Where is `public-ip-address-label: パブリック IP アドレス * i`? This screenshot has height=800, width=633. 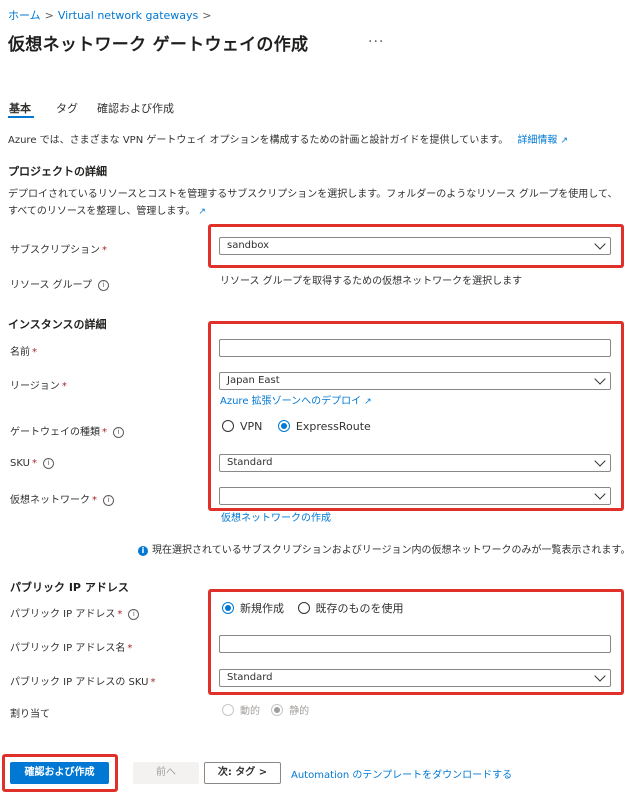 public-ip-address-label: パブリック IP アドレス * i is located at coordinates (75, 612).